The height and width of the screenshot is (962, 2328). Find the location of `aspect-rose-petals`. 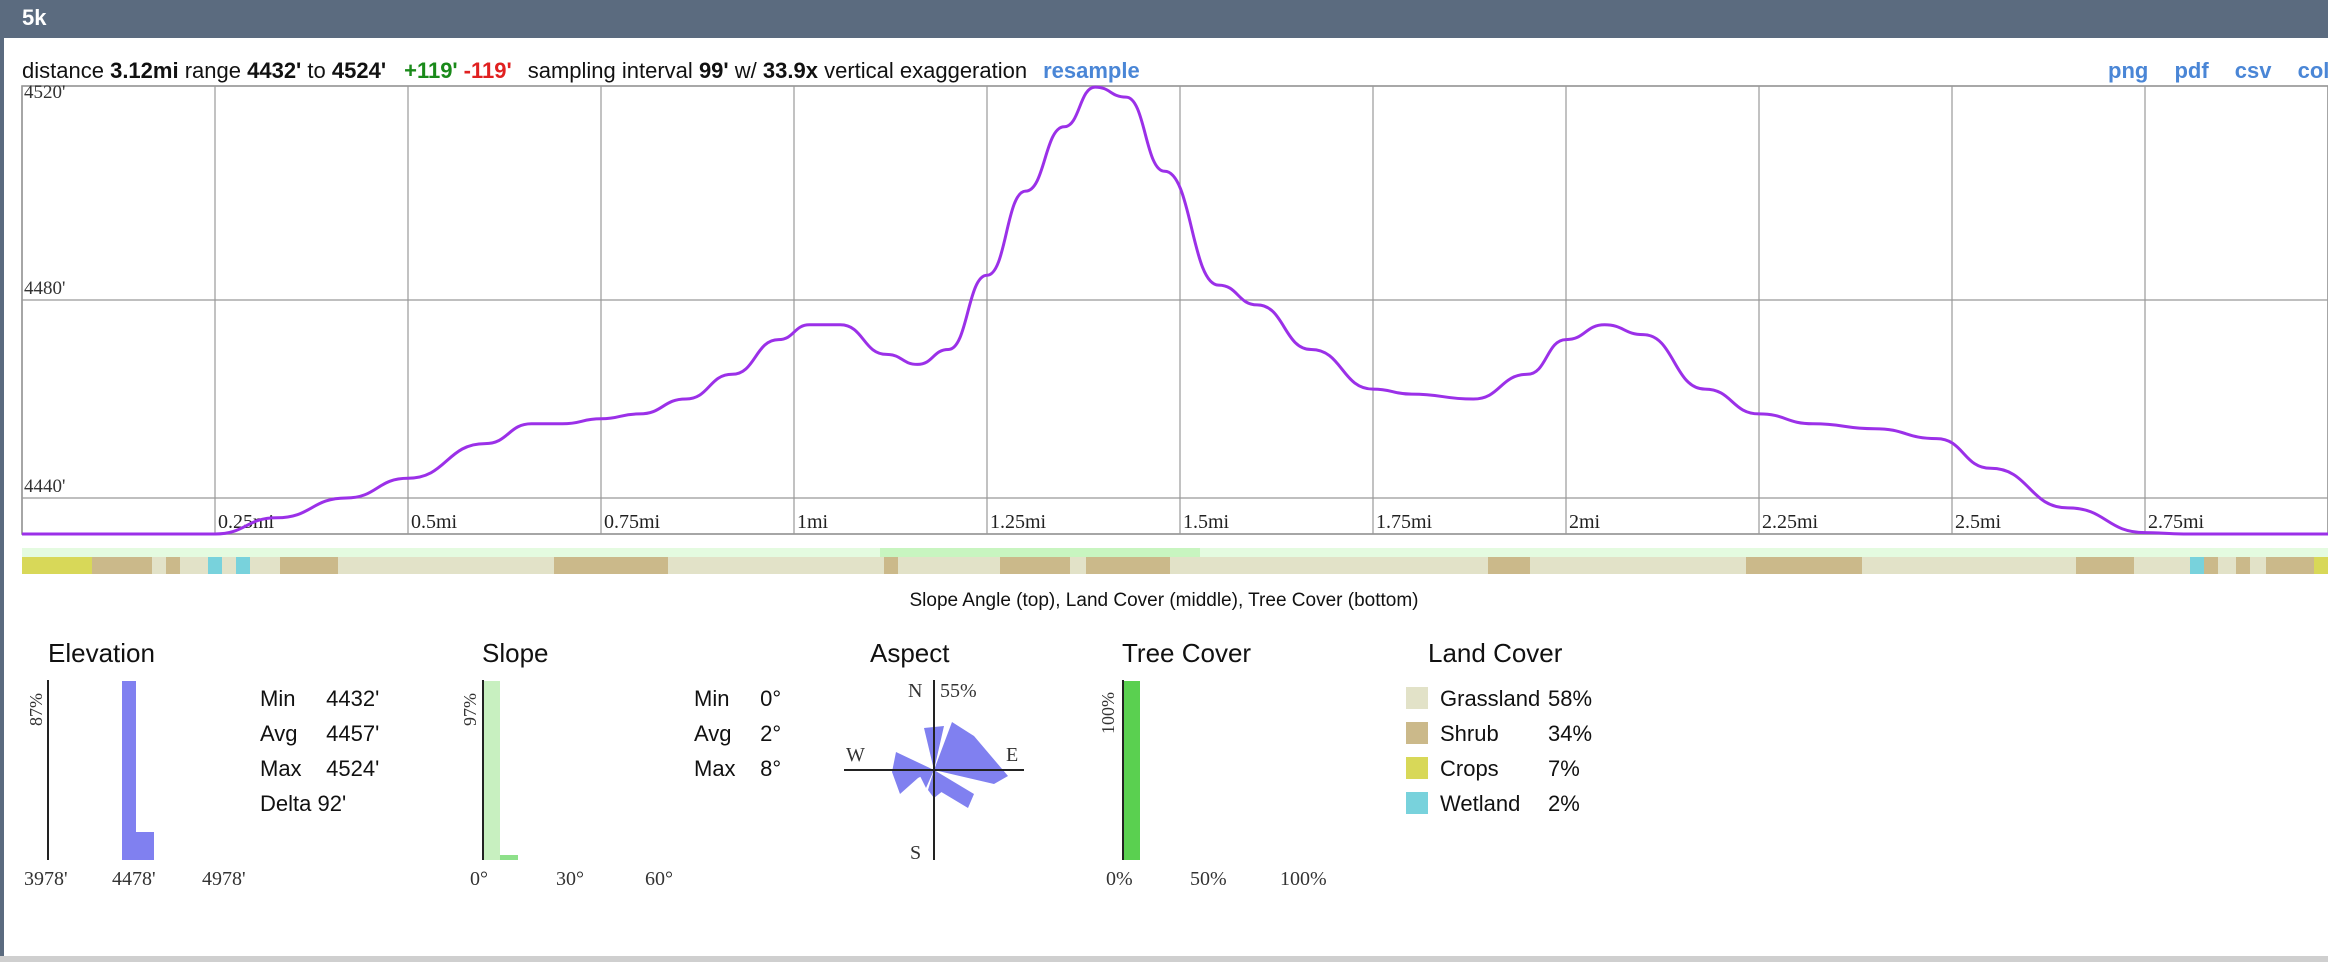

aspect-rose-petals is located at coordinates (950, 765).